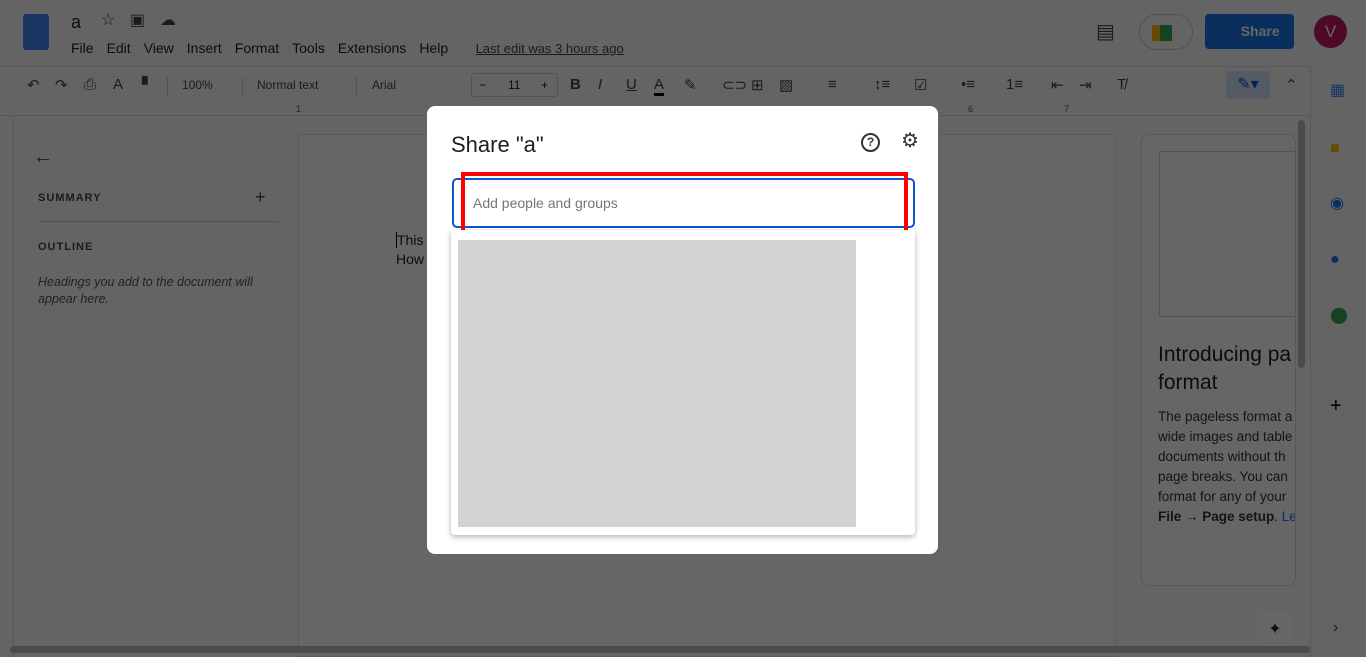  What do you see at coordinates (287, 85) in the screenshot?
I see `style-select: Normal text` at bounding box center [287, 85].